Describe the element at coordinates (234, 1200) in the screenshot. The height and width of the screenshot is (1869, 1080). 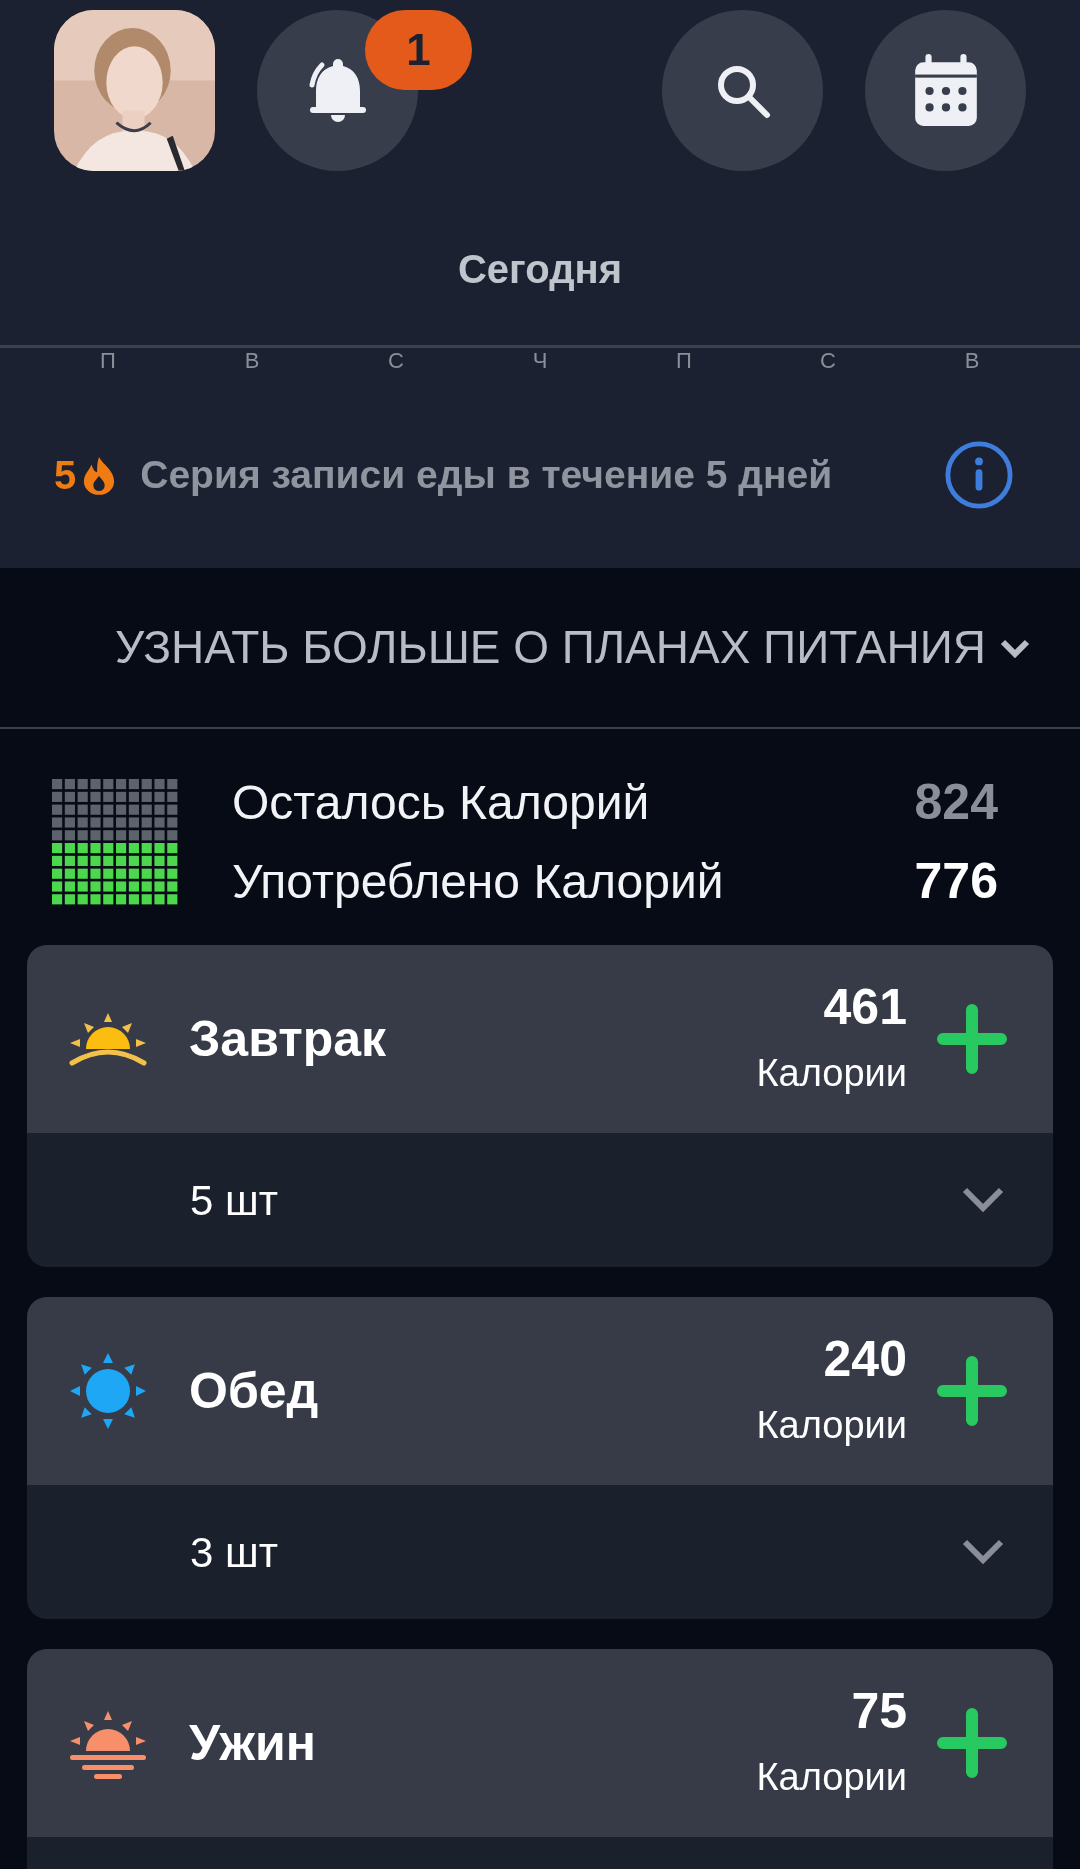
I see `meal-item-count: 5 шт` at that location.